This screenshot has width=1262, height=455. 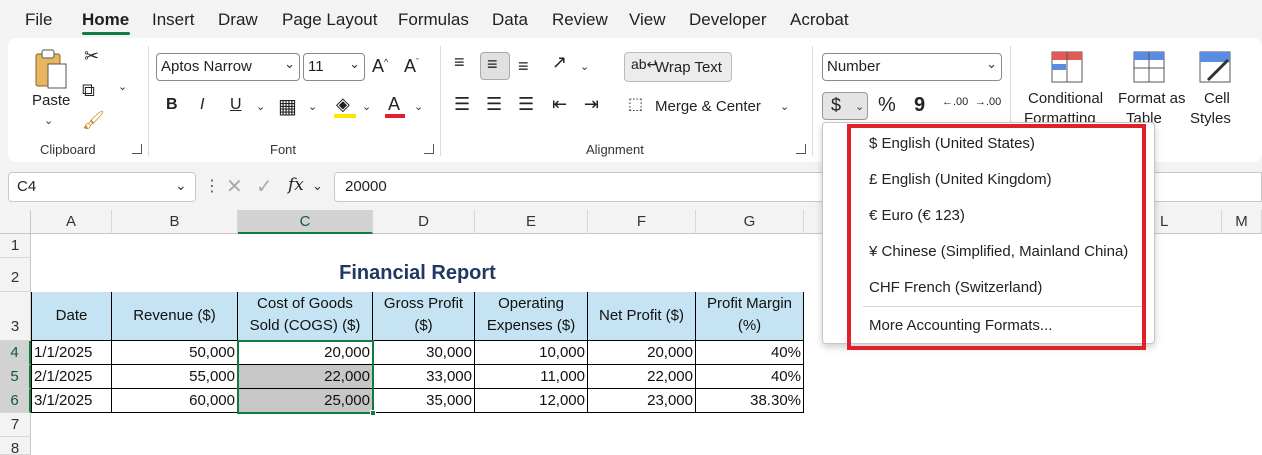 I want to click on font-name-select: Aptos Narrow ⌄, so click(x=228, y=67).